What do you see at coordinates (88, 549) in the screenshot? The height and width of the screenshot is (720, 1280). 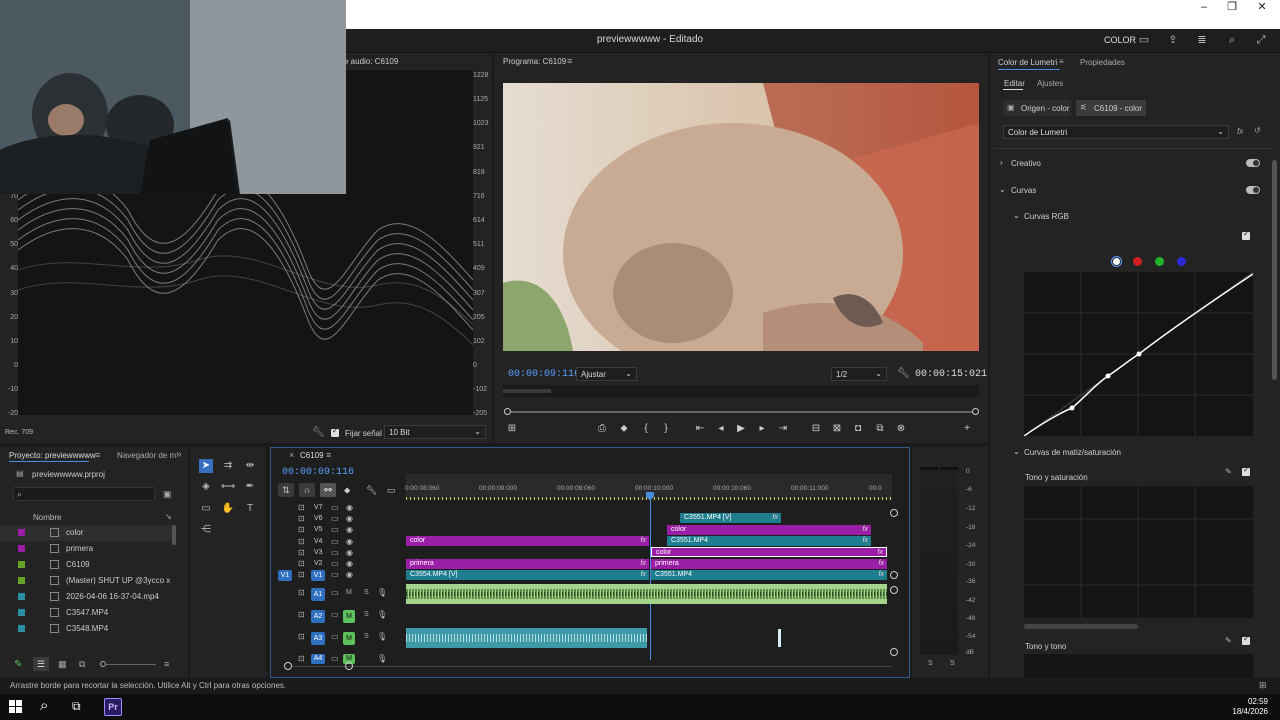 I see `project-item: primera` at bounding box center [88, 549].